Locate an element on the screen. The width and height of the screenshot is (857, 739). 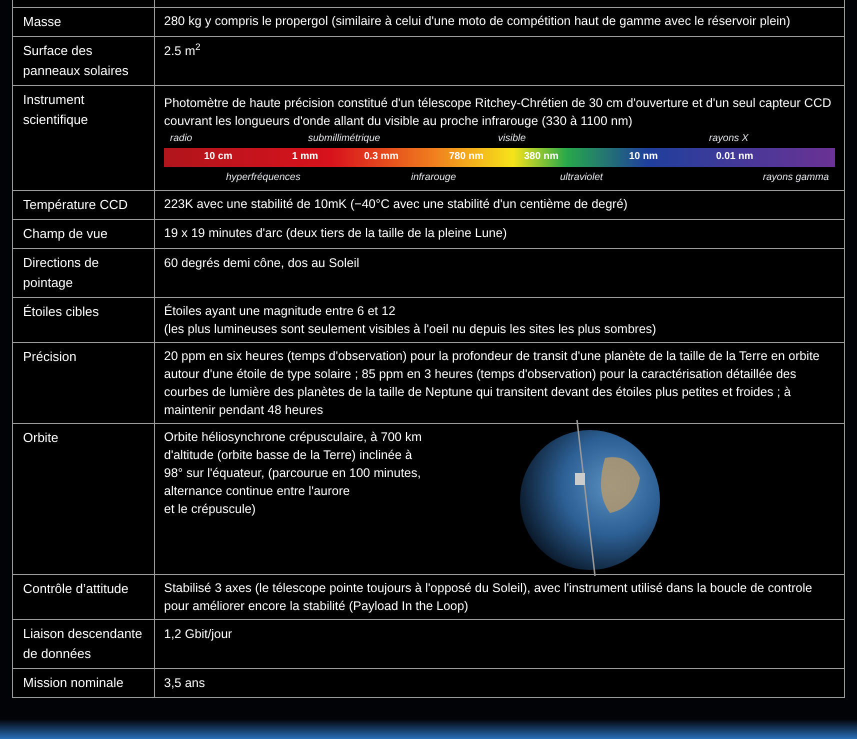
row-value: alternance continue entre l'aurore is located at coordinates (257, 491).